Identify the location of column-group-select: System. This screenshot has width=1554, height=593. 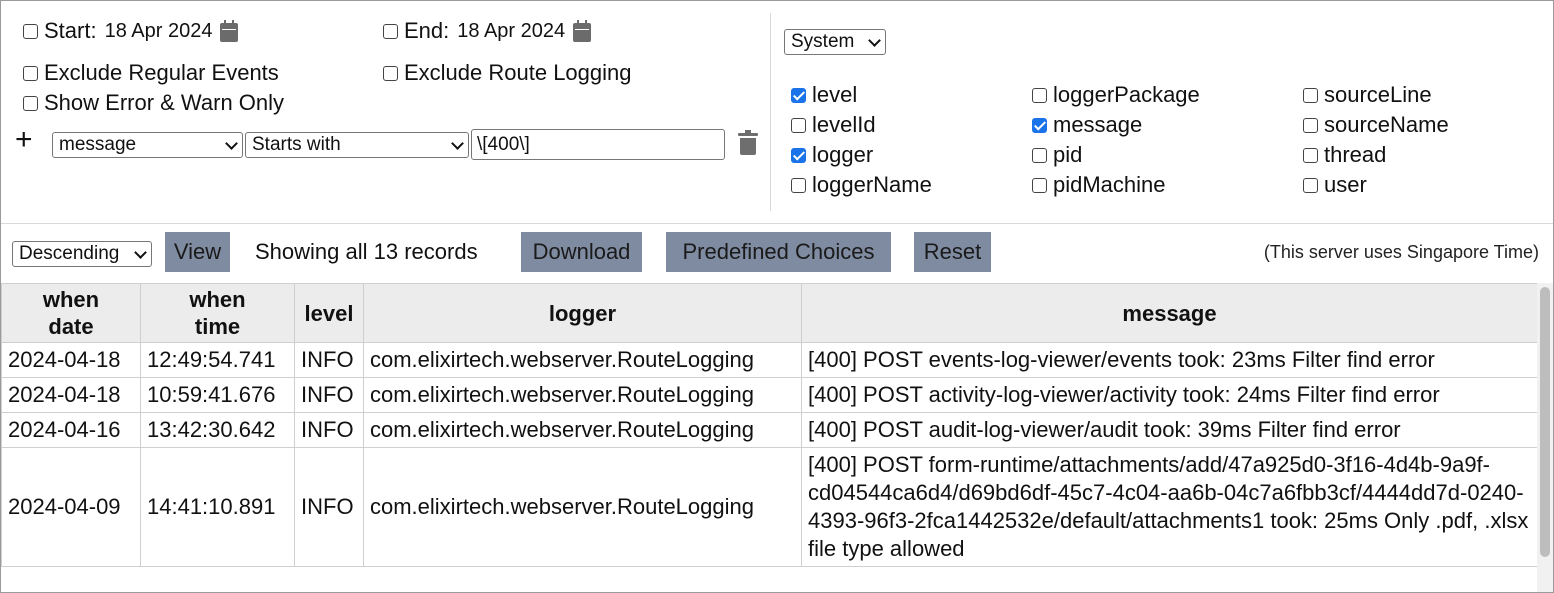
(835, 42).